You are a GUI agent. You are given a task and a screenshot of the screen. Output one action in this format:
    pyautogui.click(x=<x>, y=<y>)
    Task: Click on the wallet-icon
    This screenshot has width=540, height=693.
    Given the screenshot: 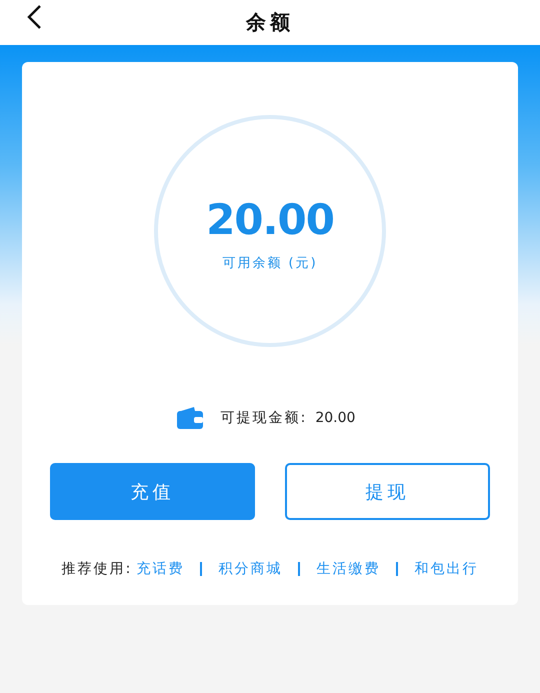 What is the action you would take?
    pyautogui.click(x=189, y=418)
    